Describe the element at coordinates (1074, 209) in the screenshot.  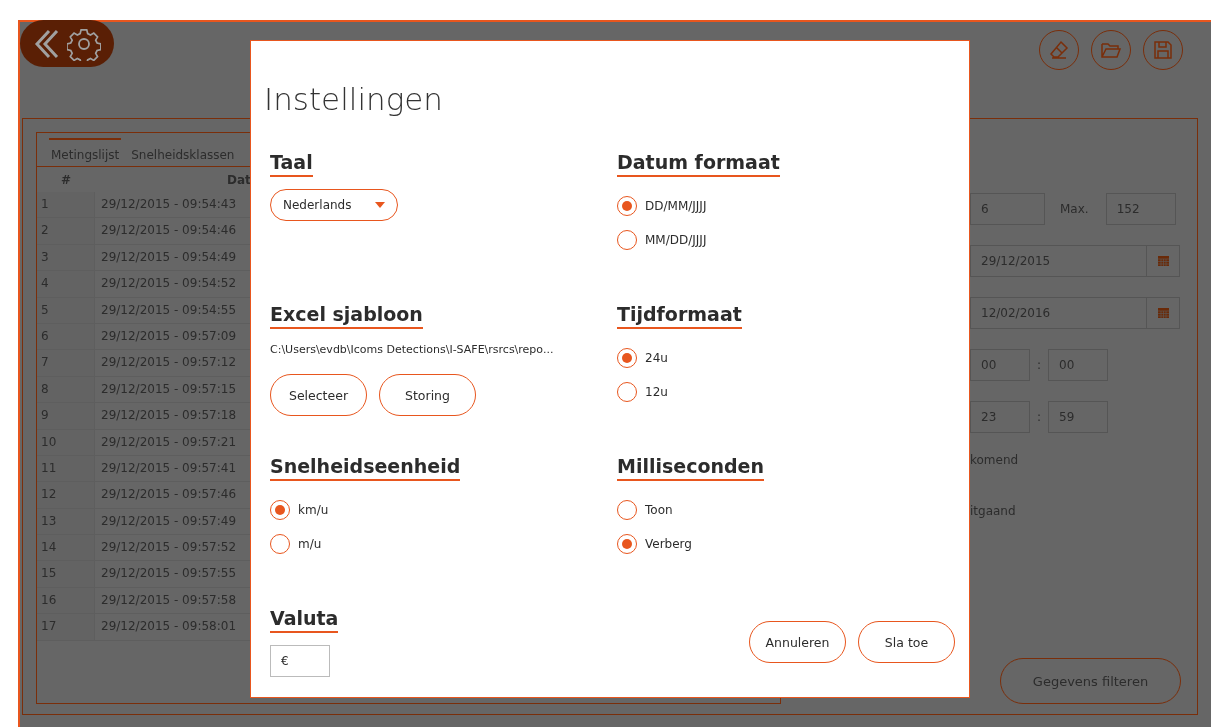
I see `max-label: Max.` at that location.